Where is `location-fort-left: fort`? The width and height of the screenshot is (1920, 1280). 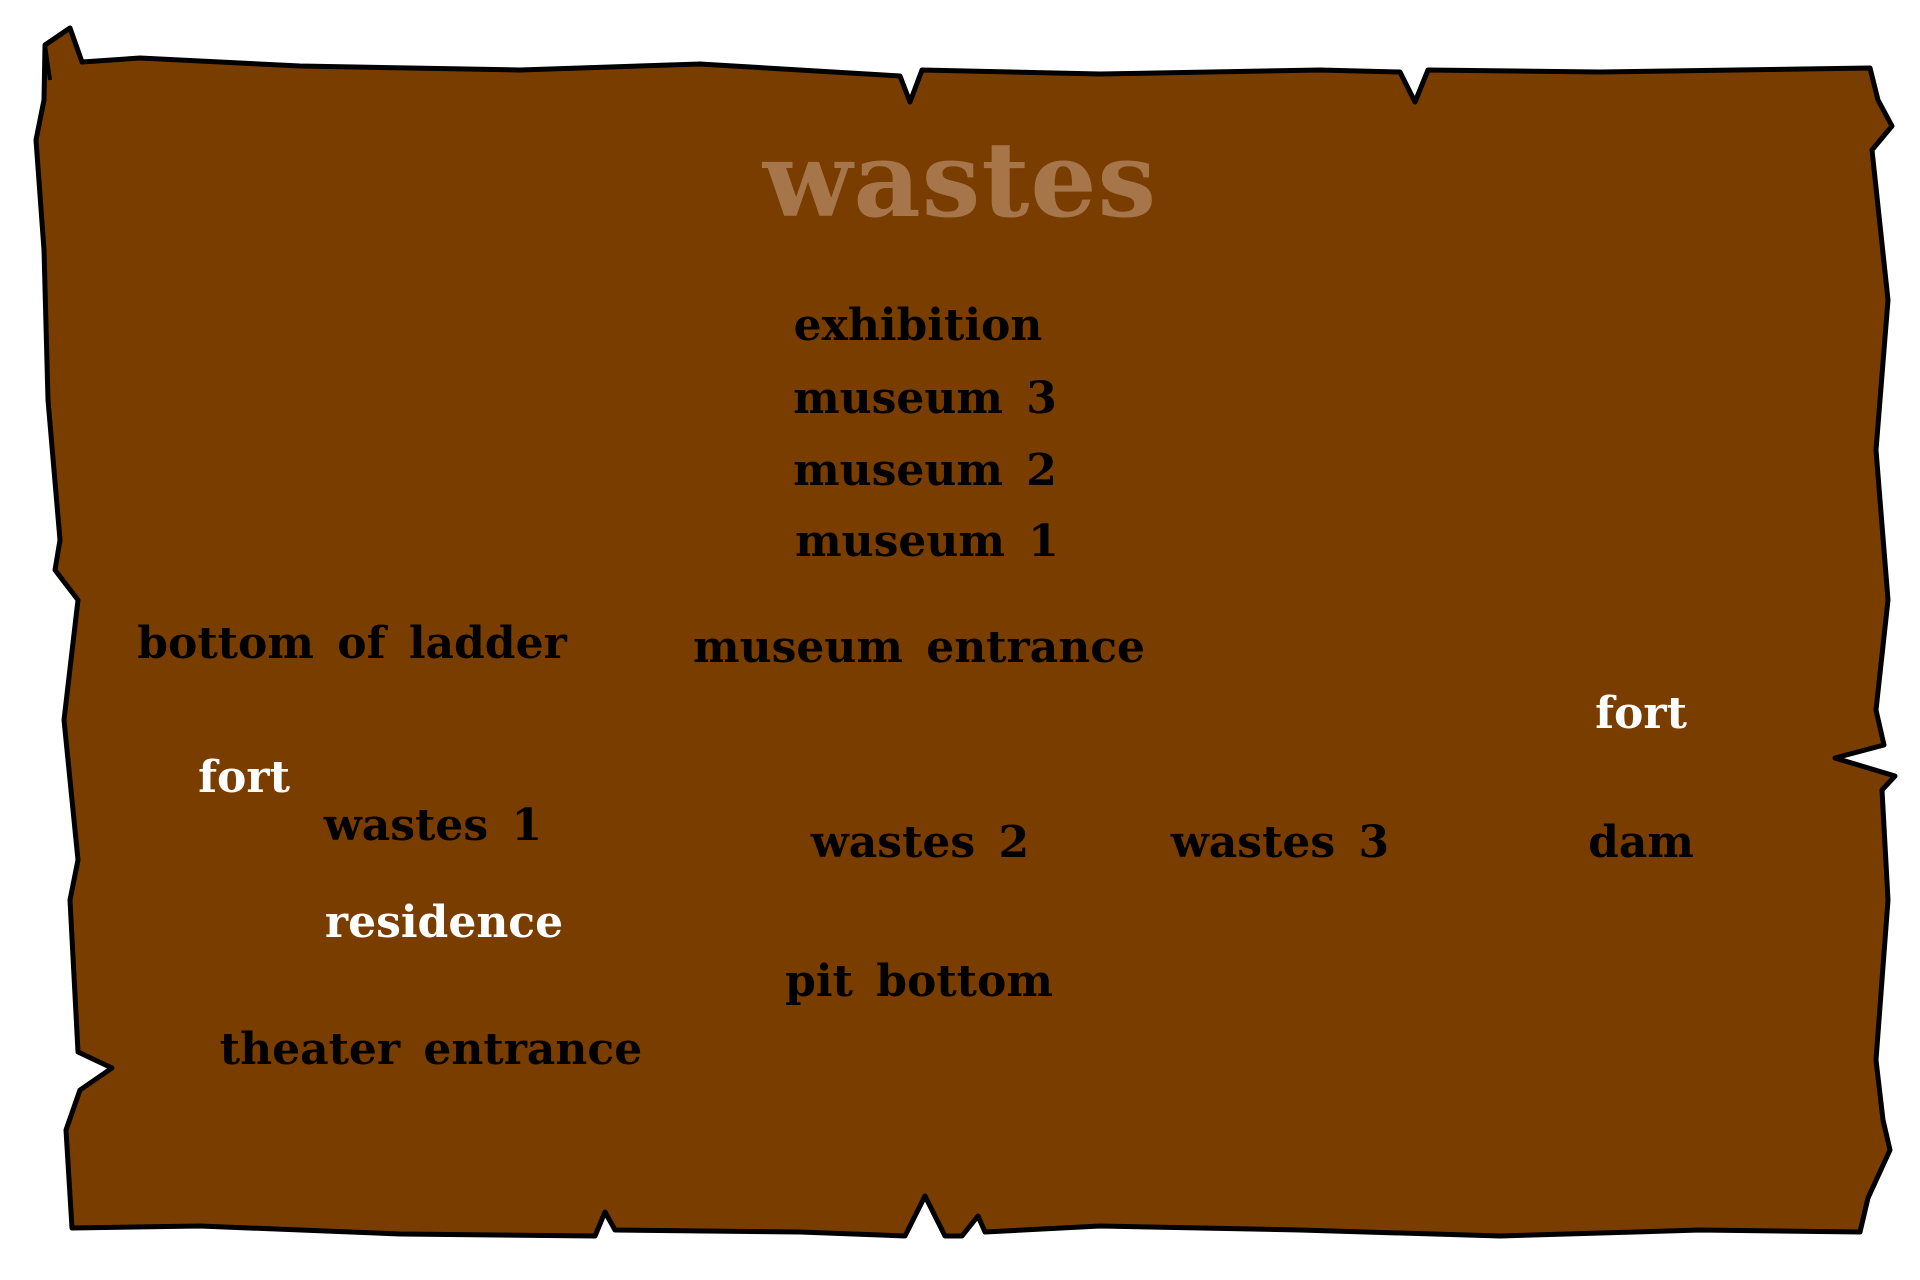
location-fort-left: fort is located at coordinates (244, 778).